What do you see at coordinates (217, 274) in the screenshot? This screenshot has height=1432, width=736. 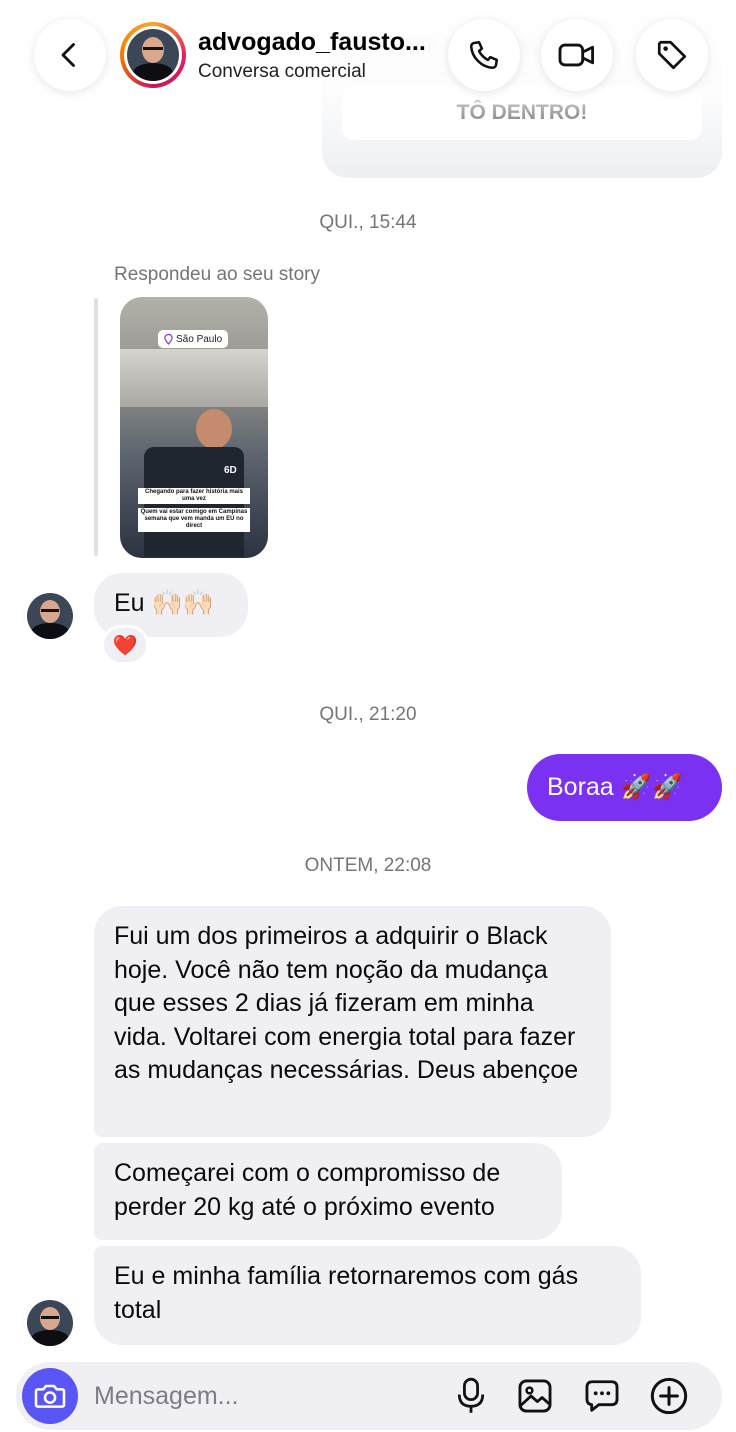 I see `story-reply-label: Respondeu ao seu story` at bounding box center [217, 274].